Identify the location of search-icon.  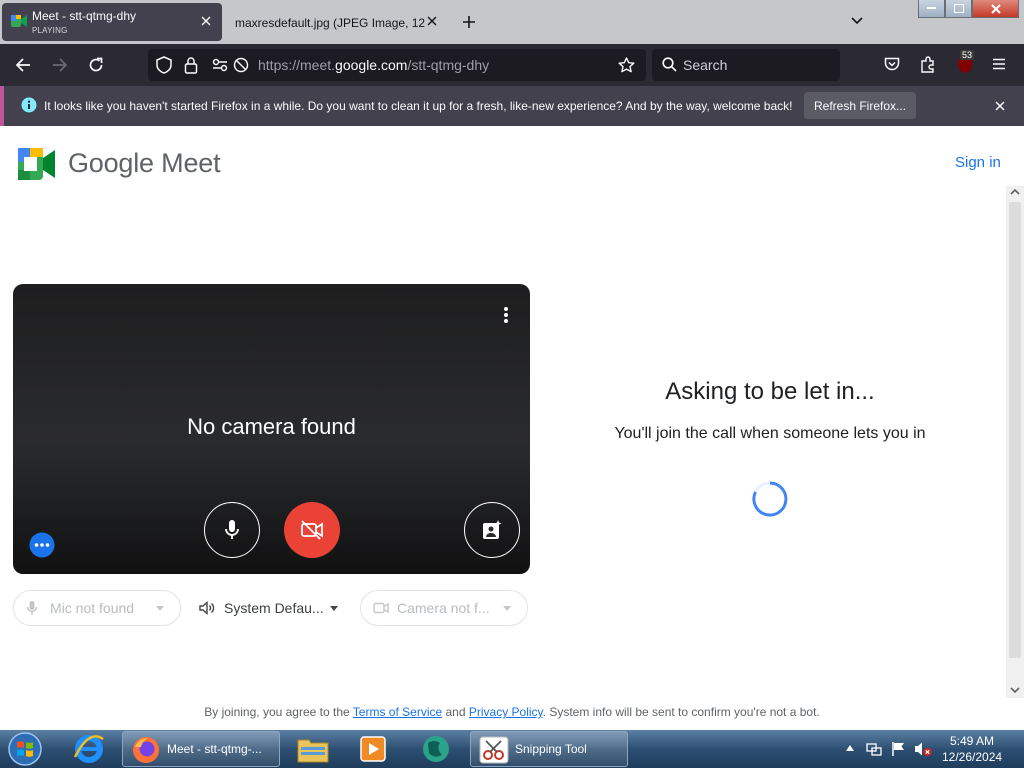
(669, 64).